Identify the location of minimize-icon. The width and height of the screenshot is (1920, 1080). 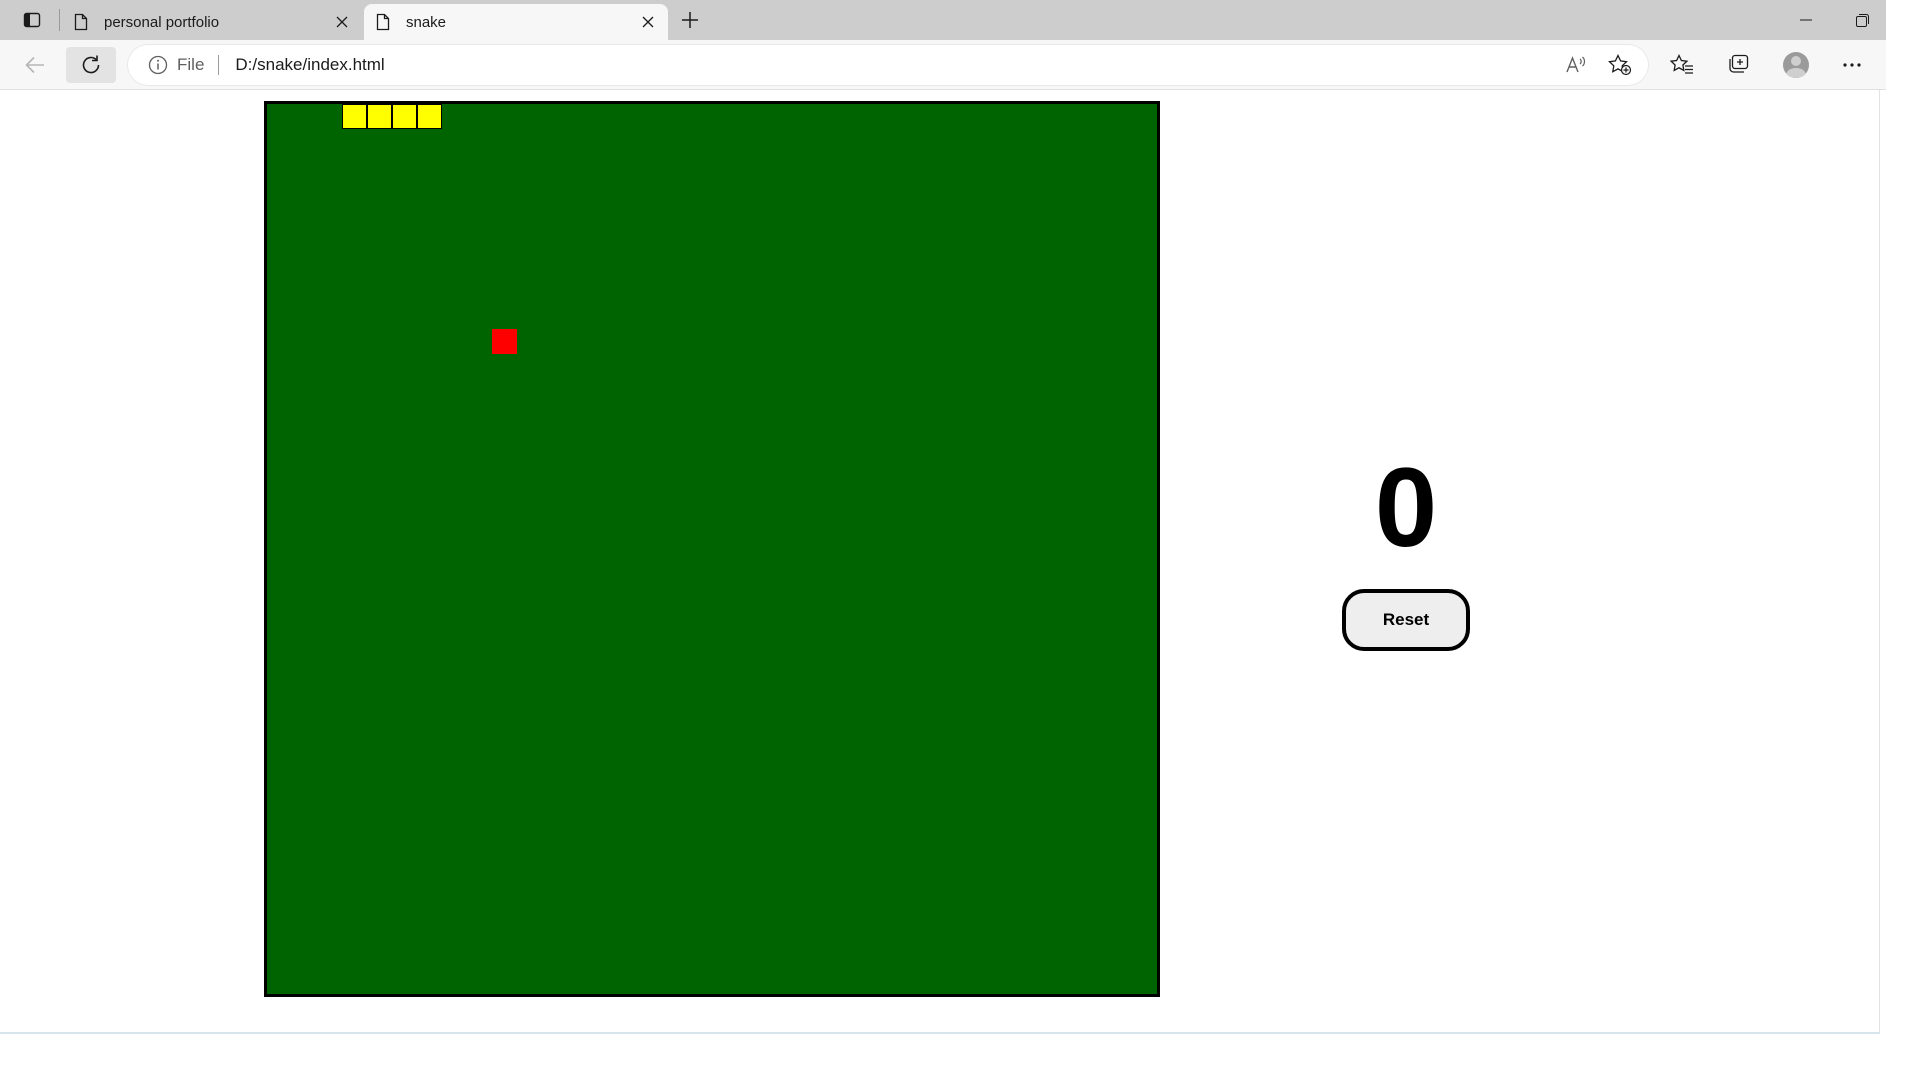
(1806, 20).